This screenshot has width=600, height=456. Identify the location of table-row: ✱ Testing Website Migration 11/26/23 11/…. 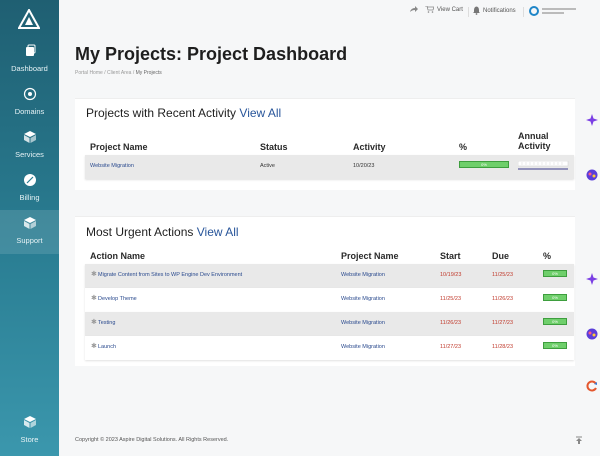
(329, 324).